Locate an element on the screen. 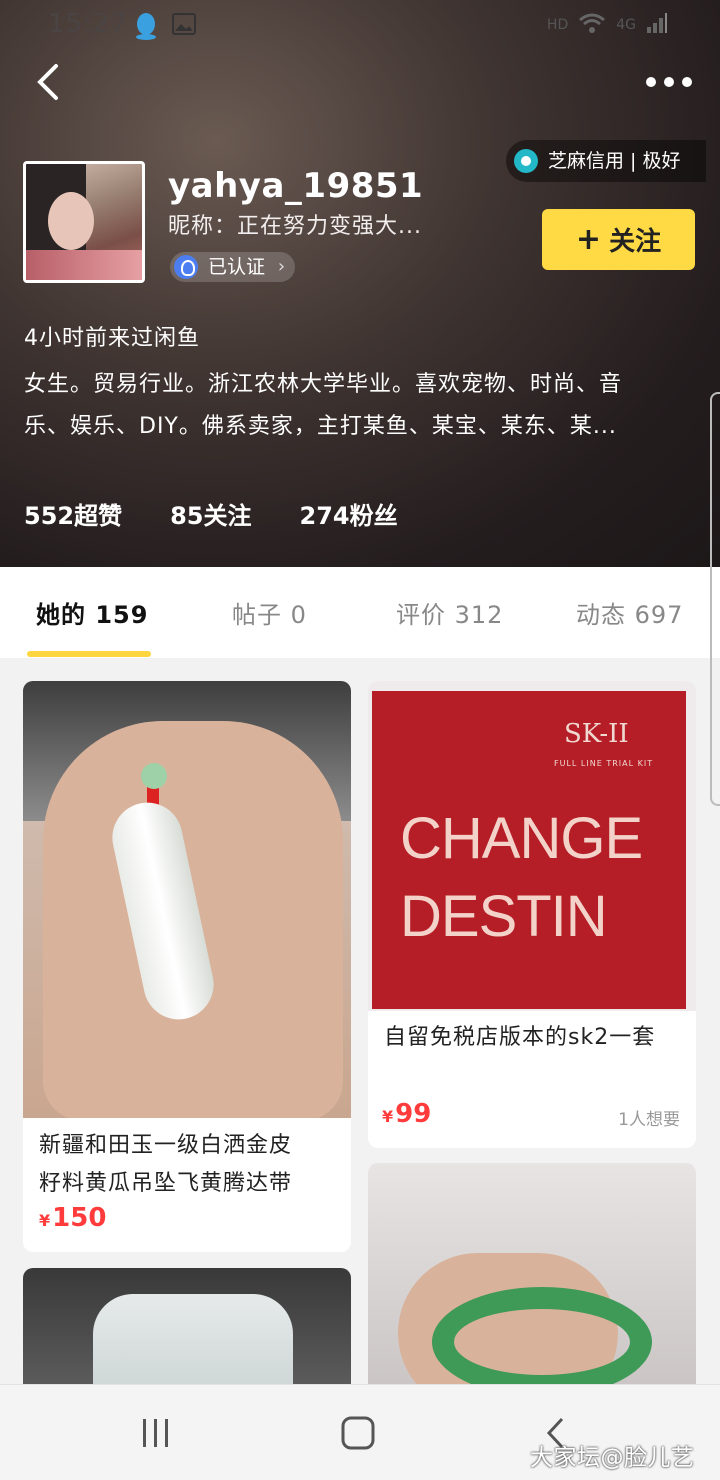  edge-panel-handle is located at coordinates (715, 599).